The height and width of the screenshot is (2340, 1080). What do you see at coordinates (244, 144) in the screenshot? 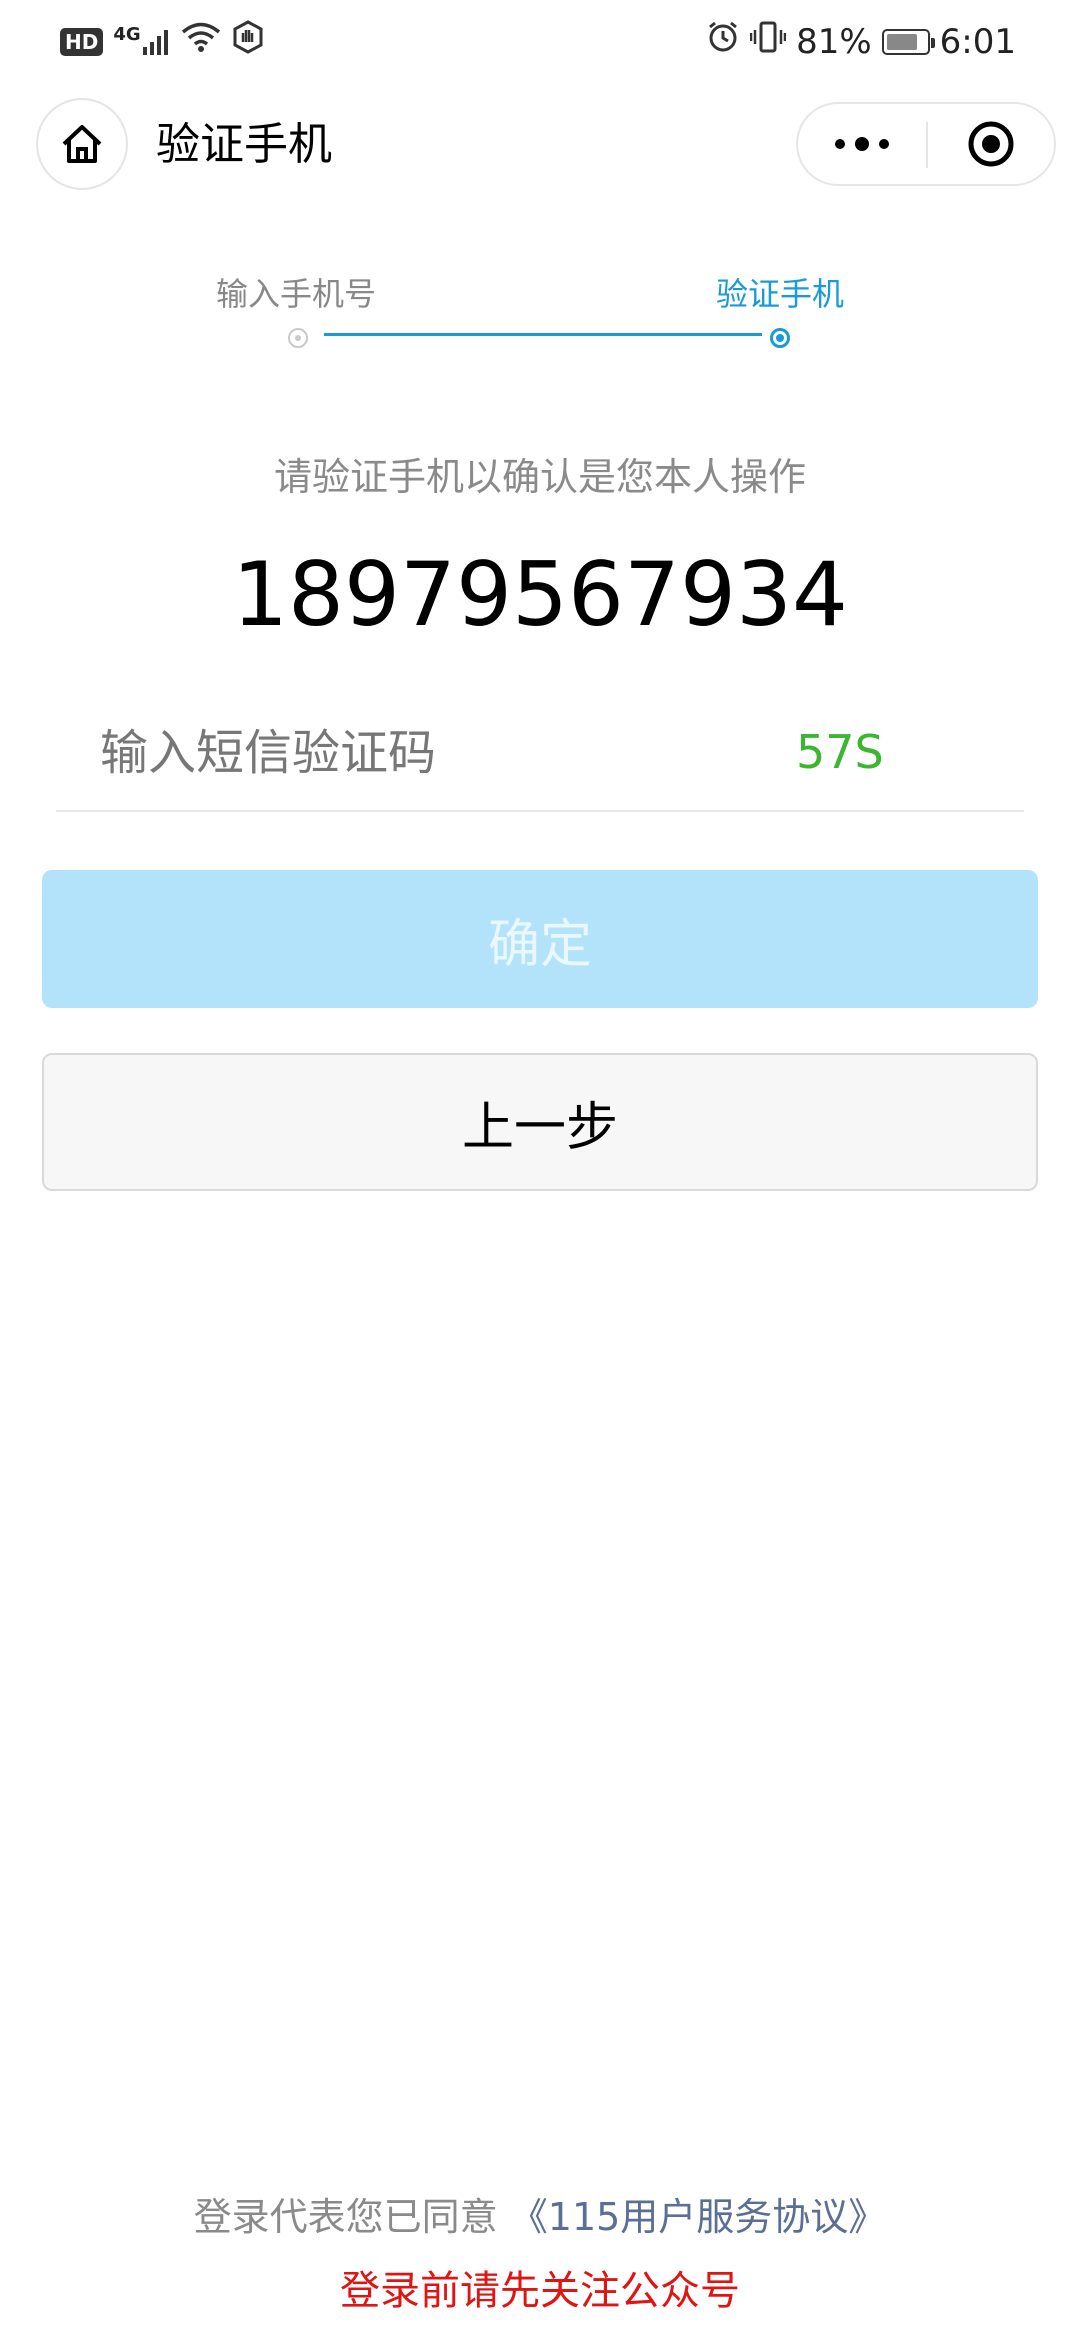
I see `page-title: 验证手机` at bounding box center [244, 144].